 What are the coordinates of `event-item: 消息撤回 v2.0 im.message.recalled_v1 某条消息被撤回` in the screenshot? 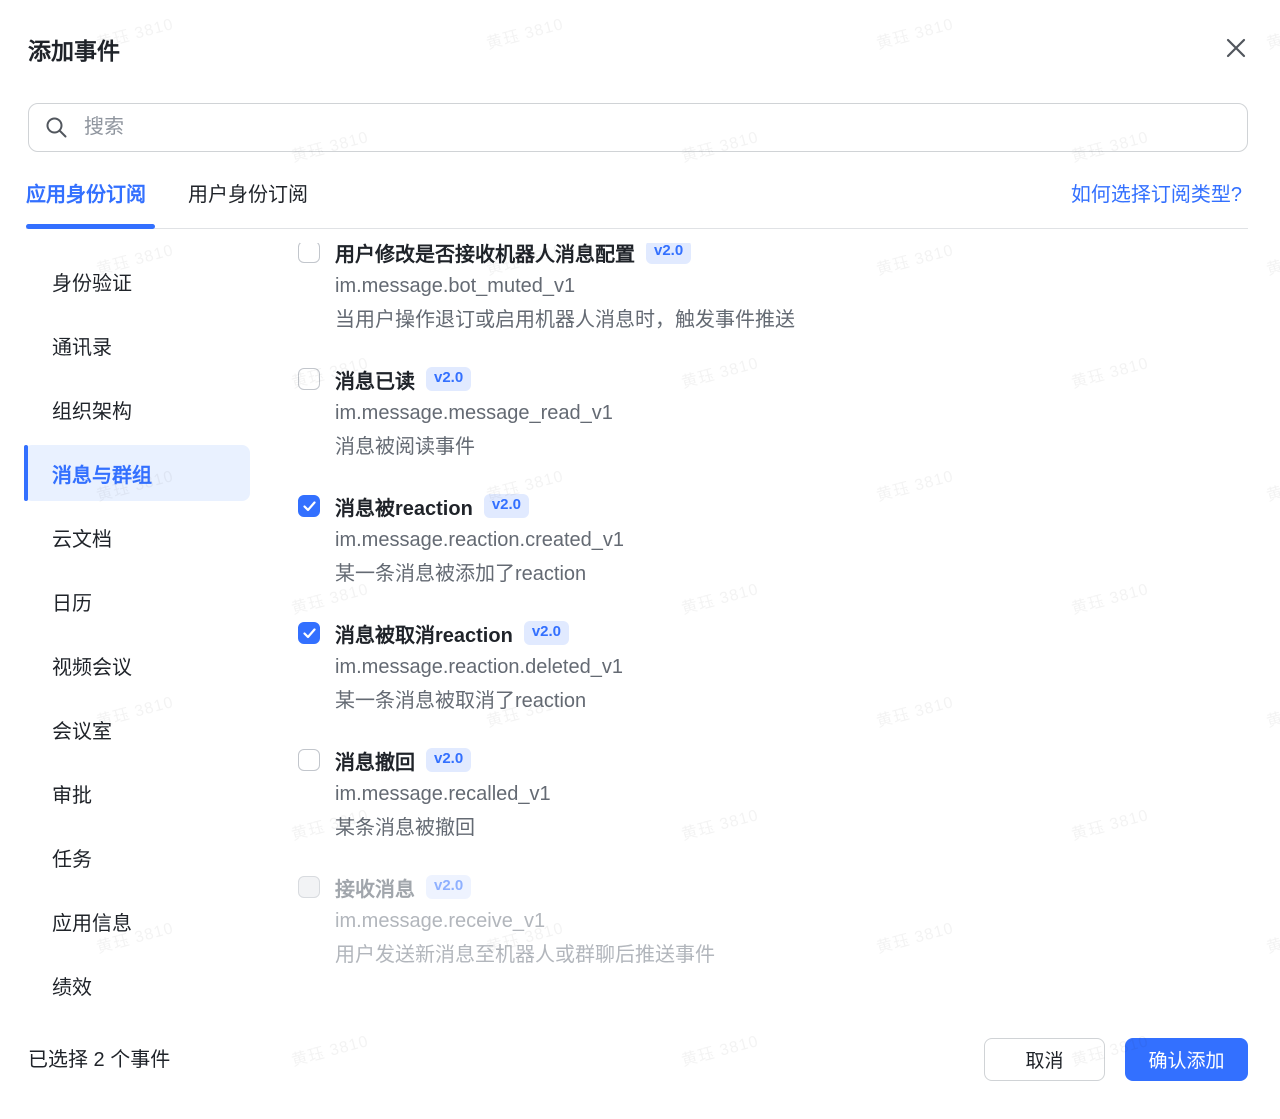 It's located at (773, 794).